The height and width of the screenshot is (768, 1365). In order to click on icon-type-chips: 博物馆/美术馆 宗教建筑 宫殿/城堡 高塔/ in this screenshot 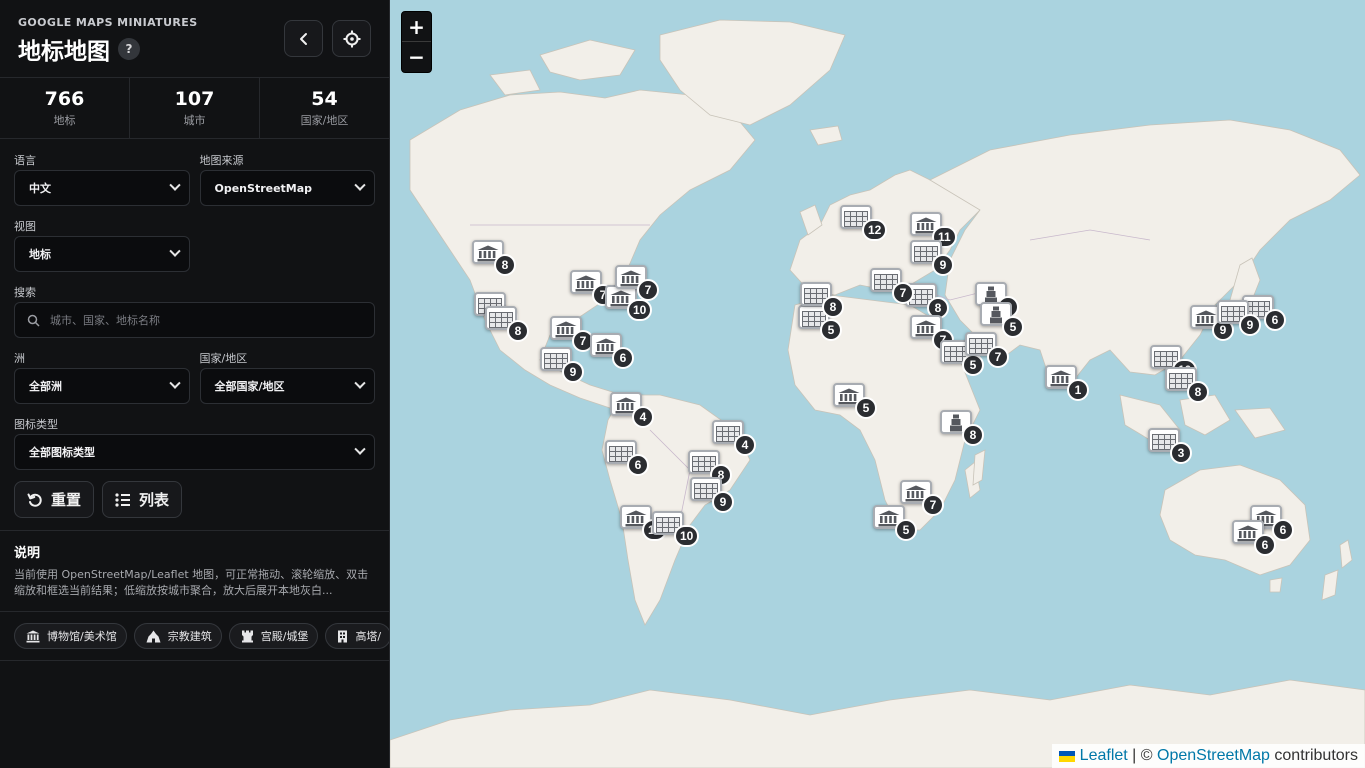, I will do `click(194, 636)`.